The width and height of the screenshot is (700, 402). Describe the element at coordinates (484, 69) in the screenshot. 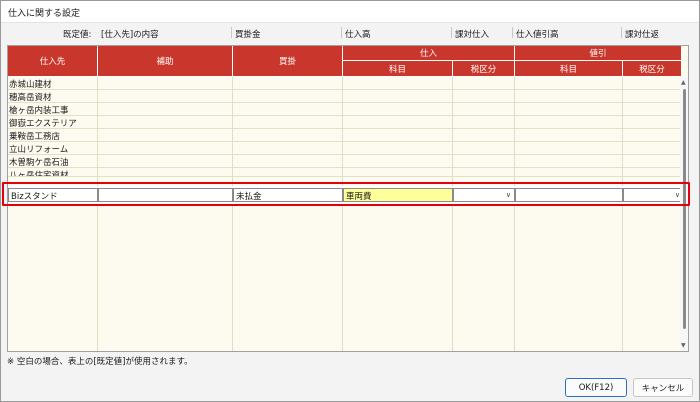

I see `header-purchase-tax: 税区分` at that location.